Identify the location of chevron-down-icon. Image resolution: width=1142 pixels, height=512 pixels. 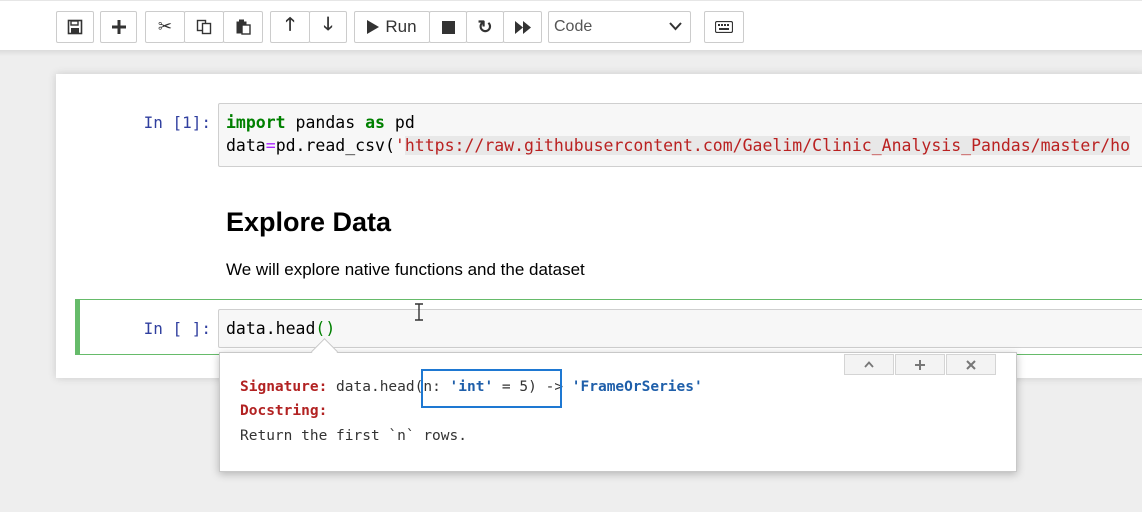
(675, 26).